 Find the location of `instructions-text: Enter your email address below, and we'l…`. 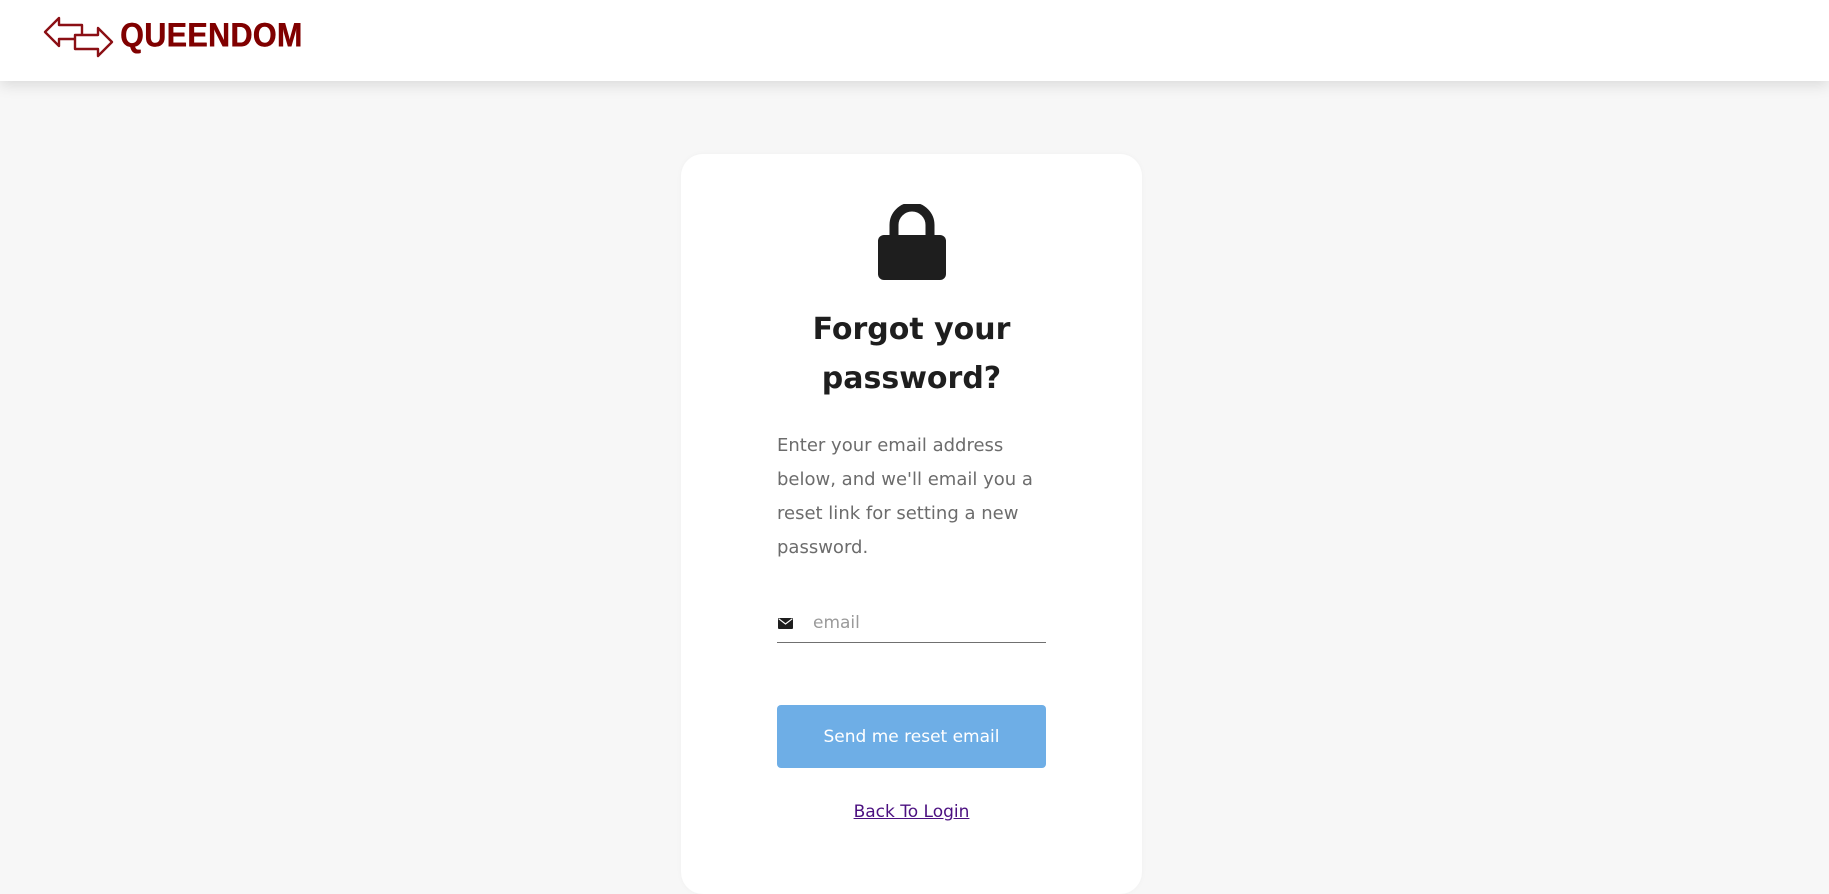

instructions-text: Enter your email address below, and we'l… is located at coordinates (905, 496).